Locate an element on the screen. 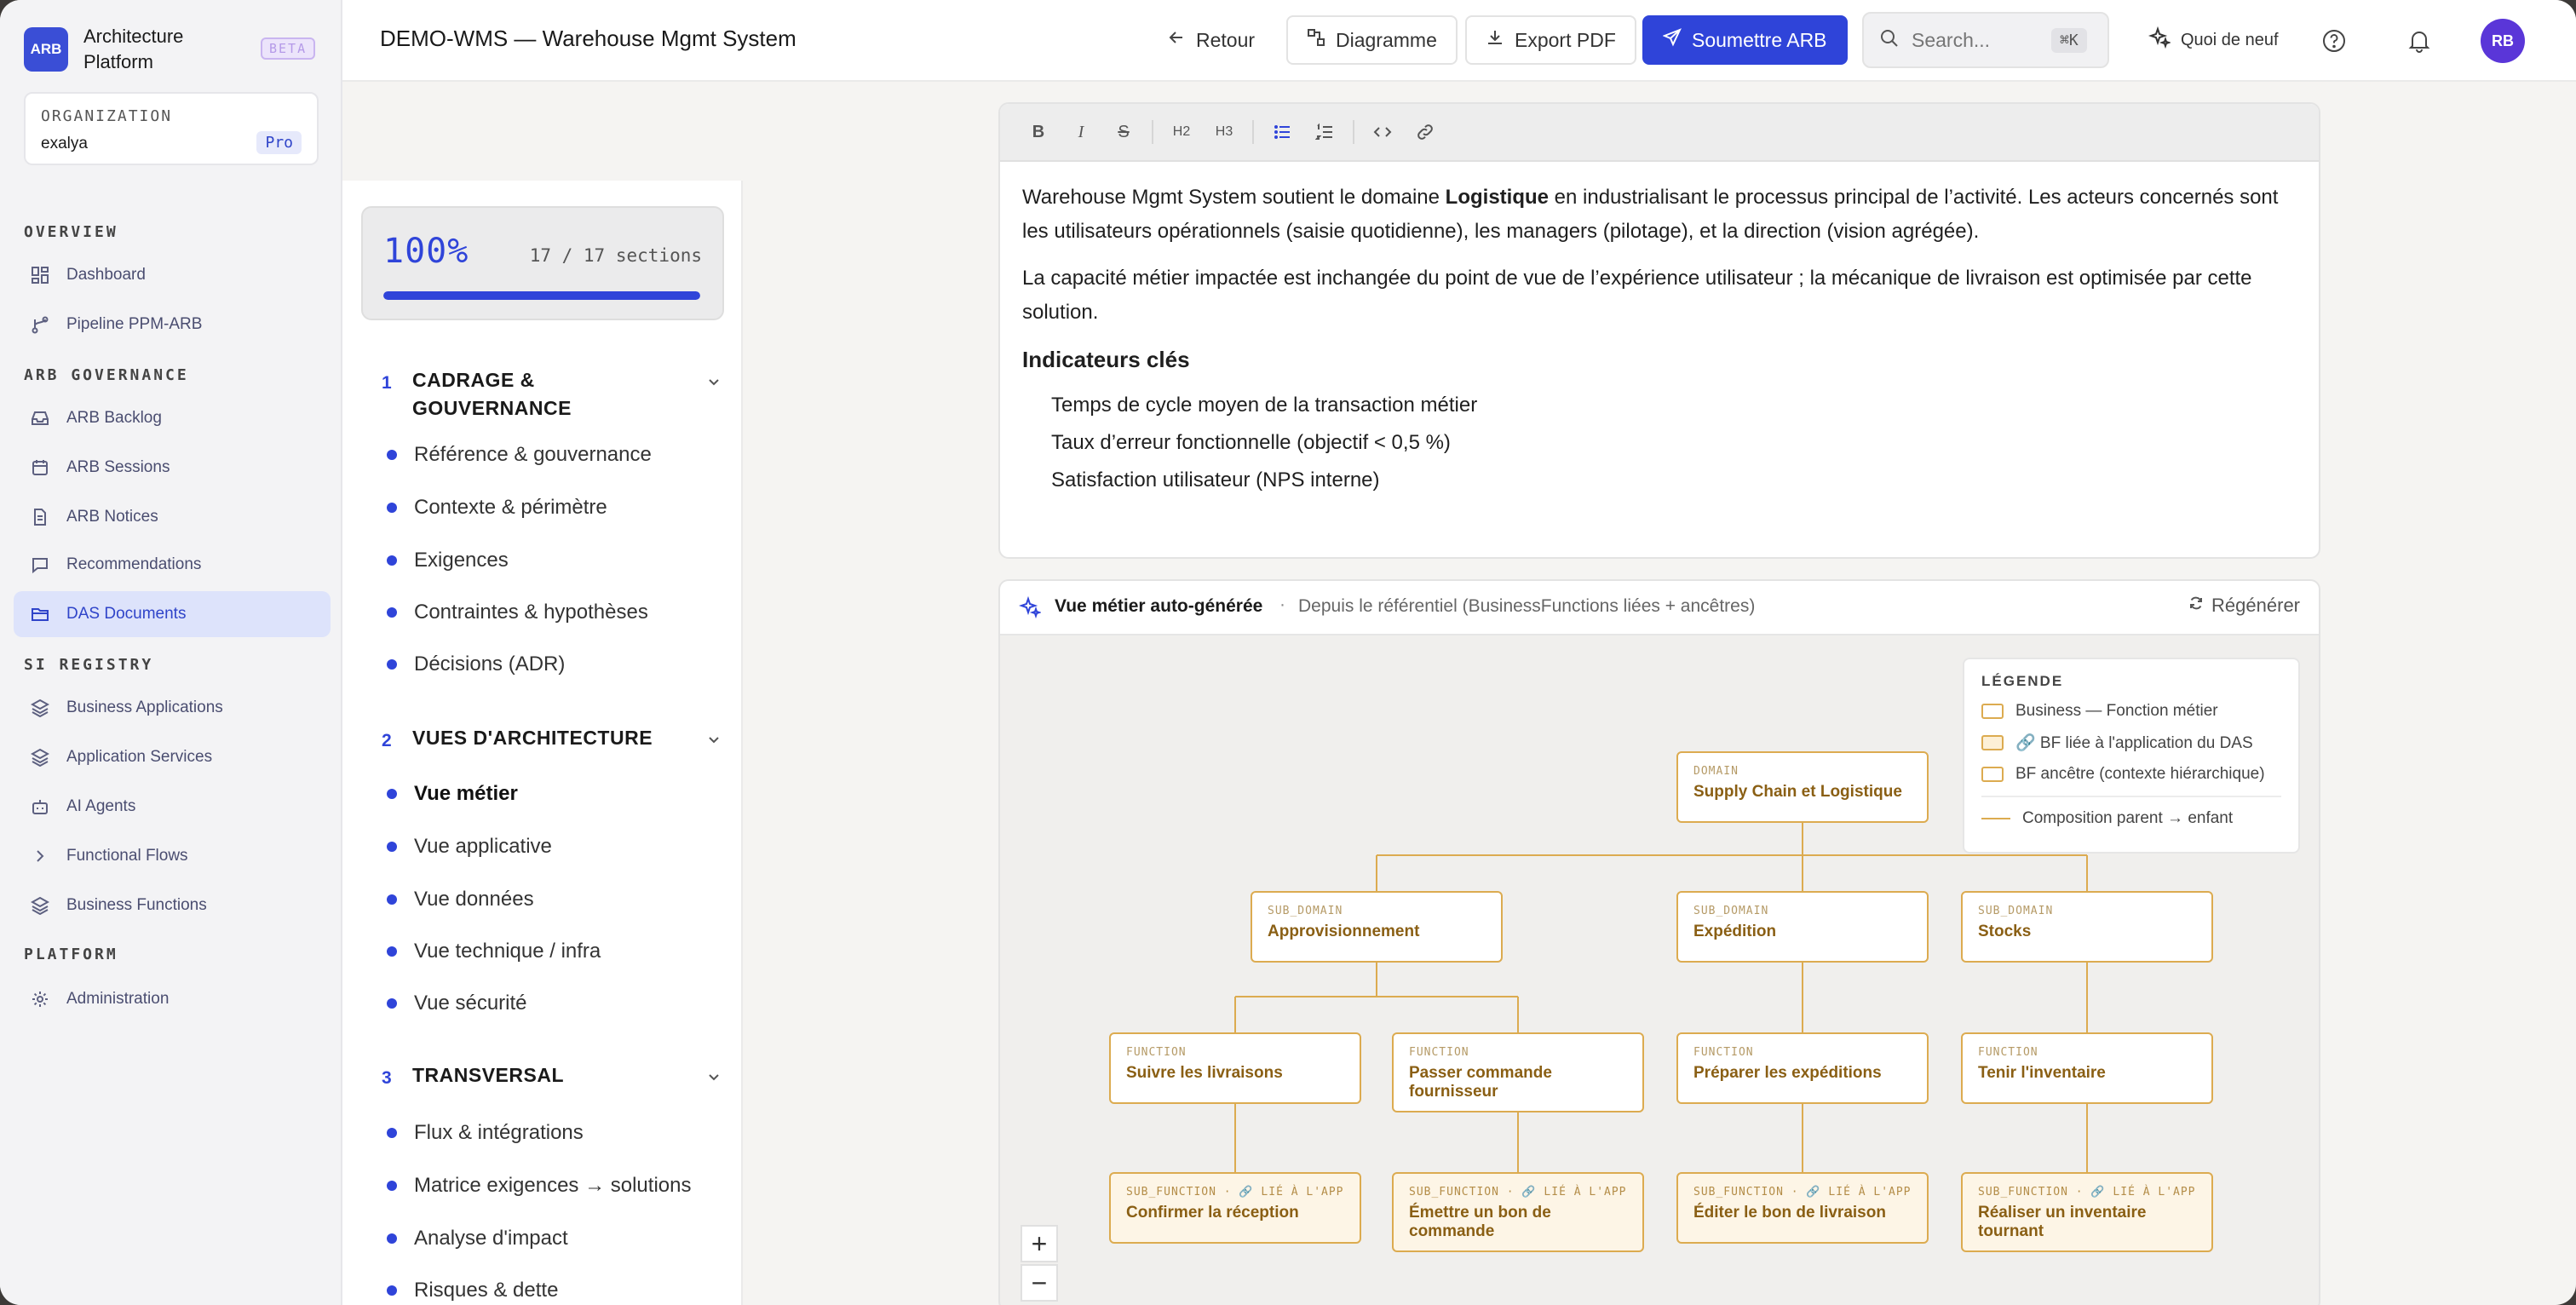 Image resolution: width=2576 pixels, height=1305 pixels. toc-item: Risques & dette is located at coordinates (473, 1290).